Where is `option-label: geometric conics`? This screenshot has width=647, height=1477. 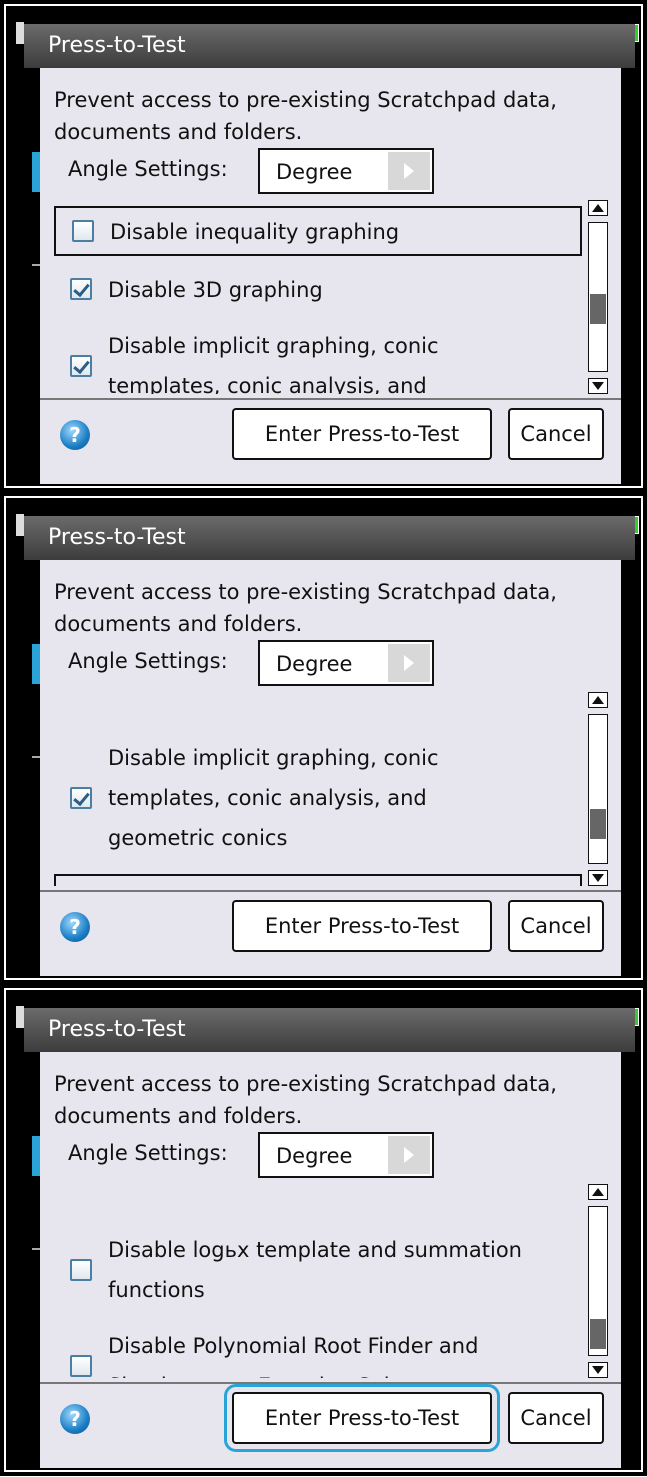 option-label: geometric conics is located at coordinates (198, 838).